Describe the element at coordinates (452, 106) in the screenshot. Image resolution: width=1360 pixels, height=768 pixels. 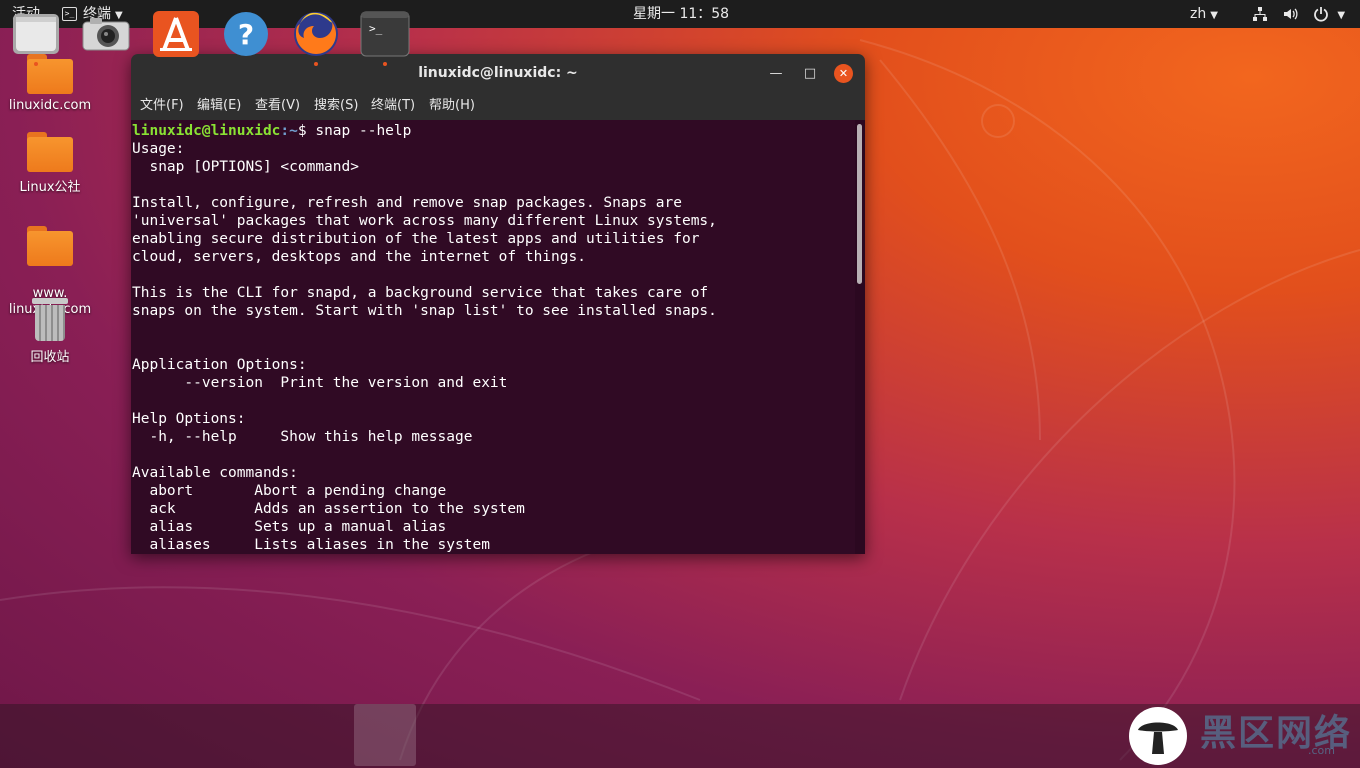
I see `menu-help: 帮助(H)` at that location.